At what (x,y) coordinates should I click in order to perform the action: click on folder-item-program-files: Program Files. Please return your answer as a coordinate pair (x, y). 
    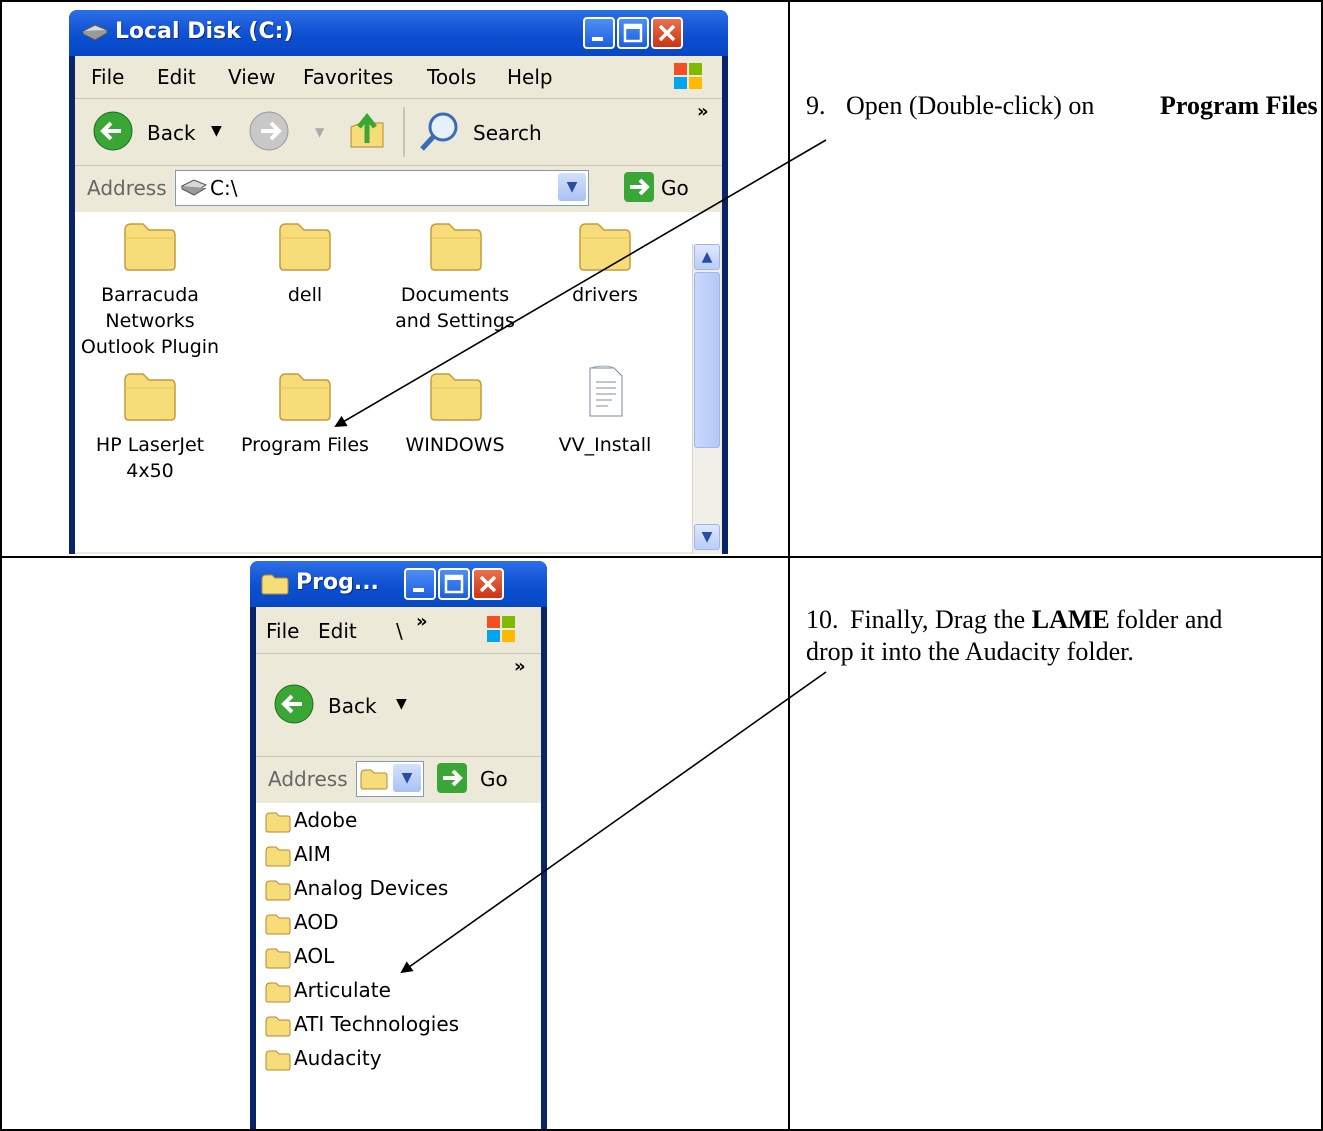
    Looking at the image, I should click on (305, 432).